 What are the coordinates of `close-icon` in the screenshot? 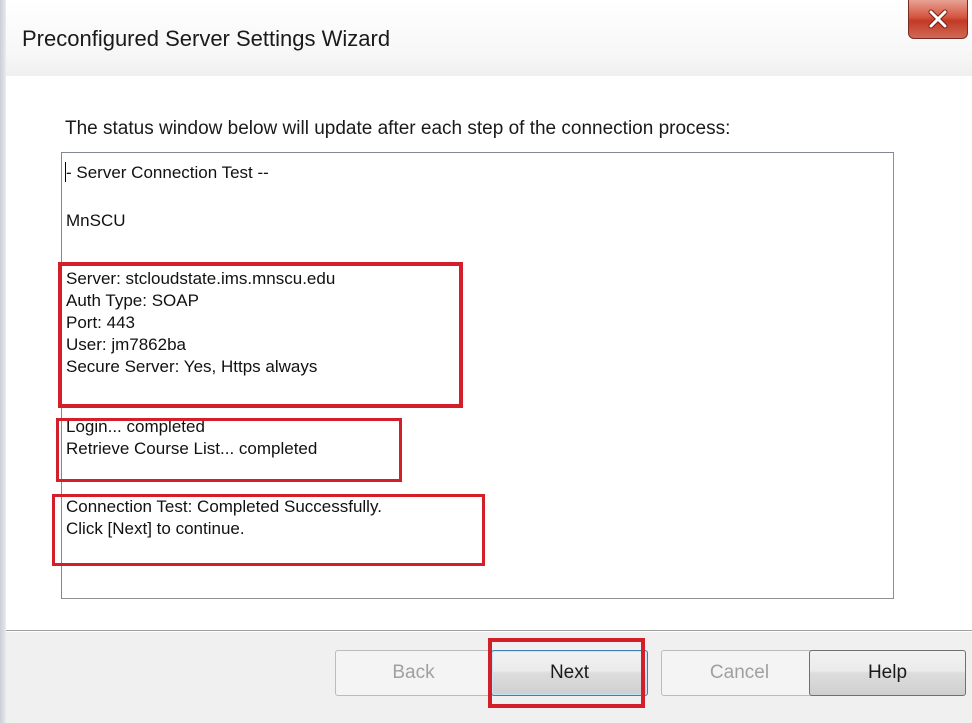 It's located at (938, 19).